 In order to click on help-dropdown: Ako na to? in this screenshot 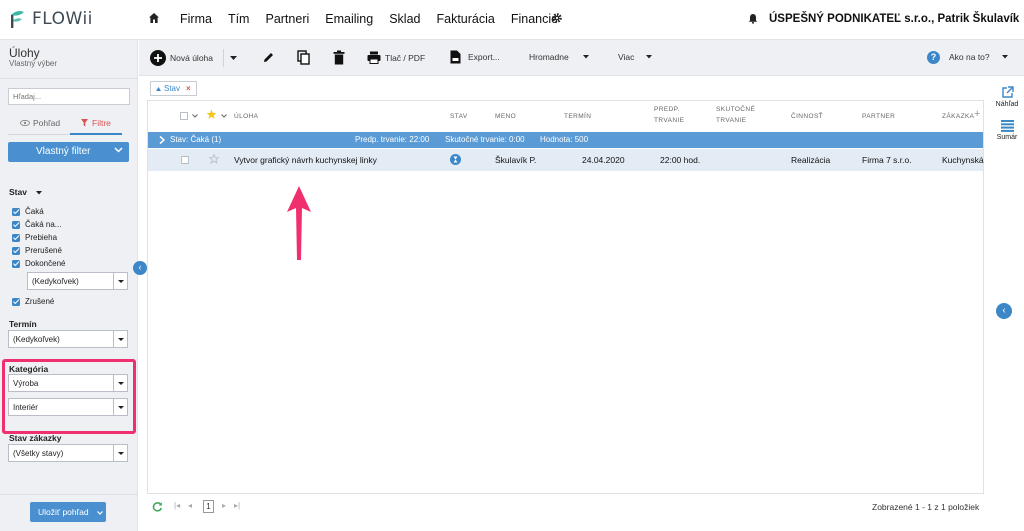, I will do `click(980, 57)`.